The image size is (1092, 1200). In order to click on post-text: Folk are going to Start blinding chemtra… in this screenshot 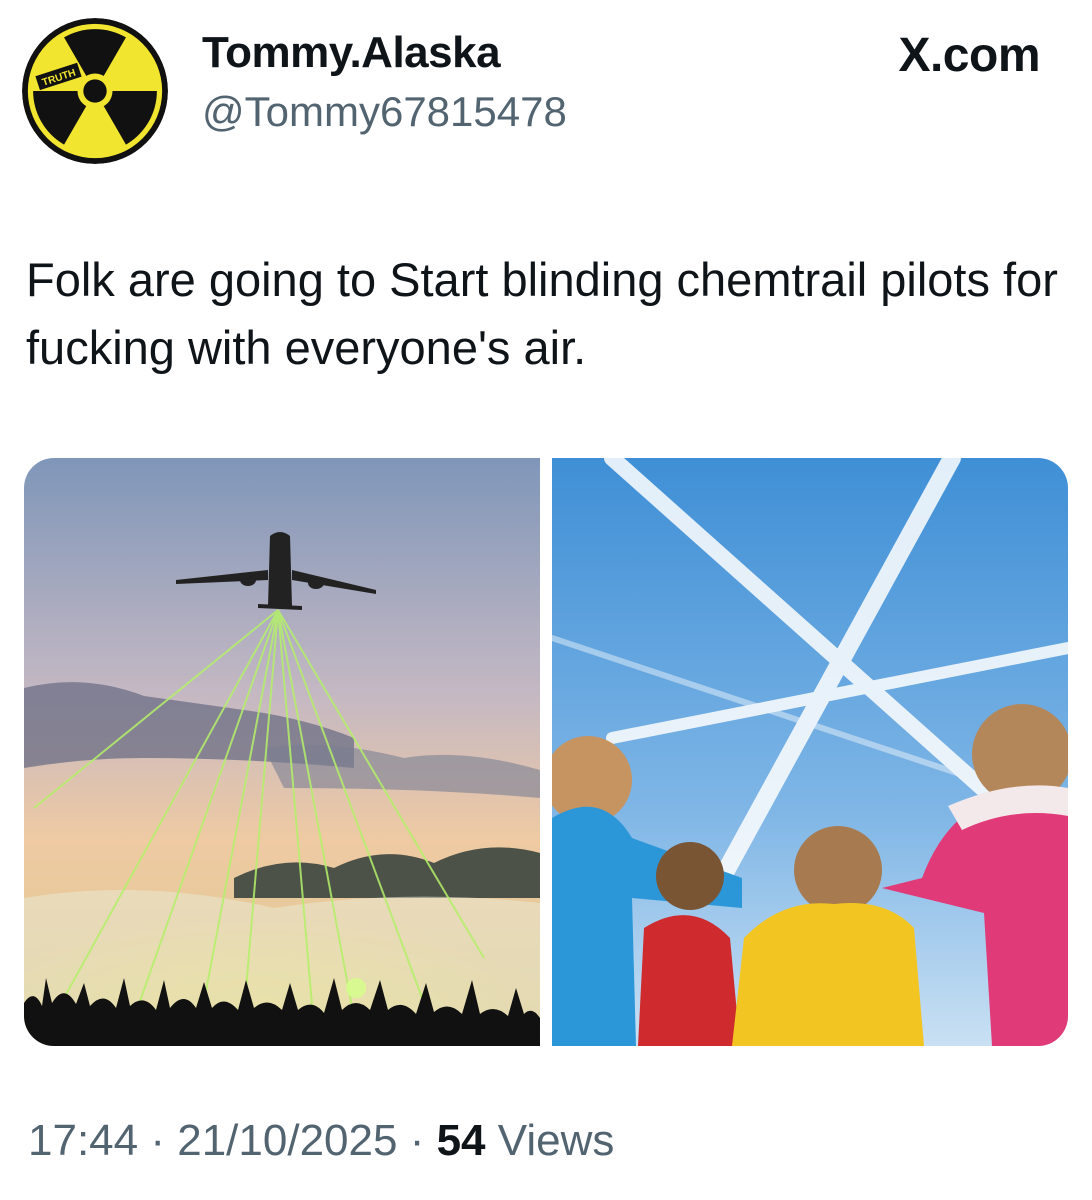, I will do `click(542, 313)`.